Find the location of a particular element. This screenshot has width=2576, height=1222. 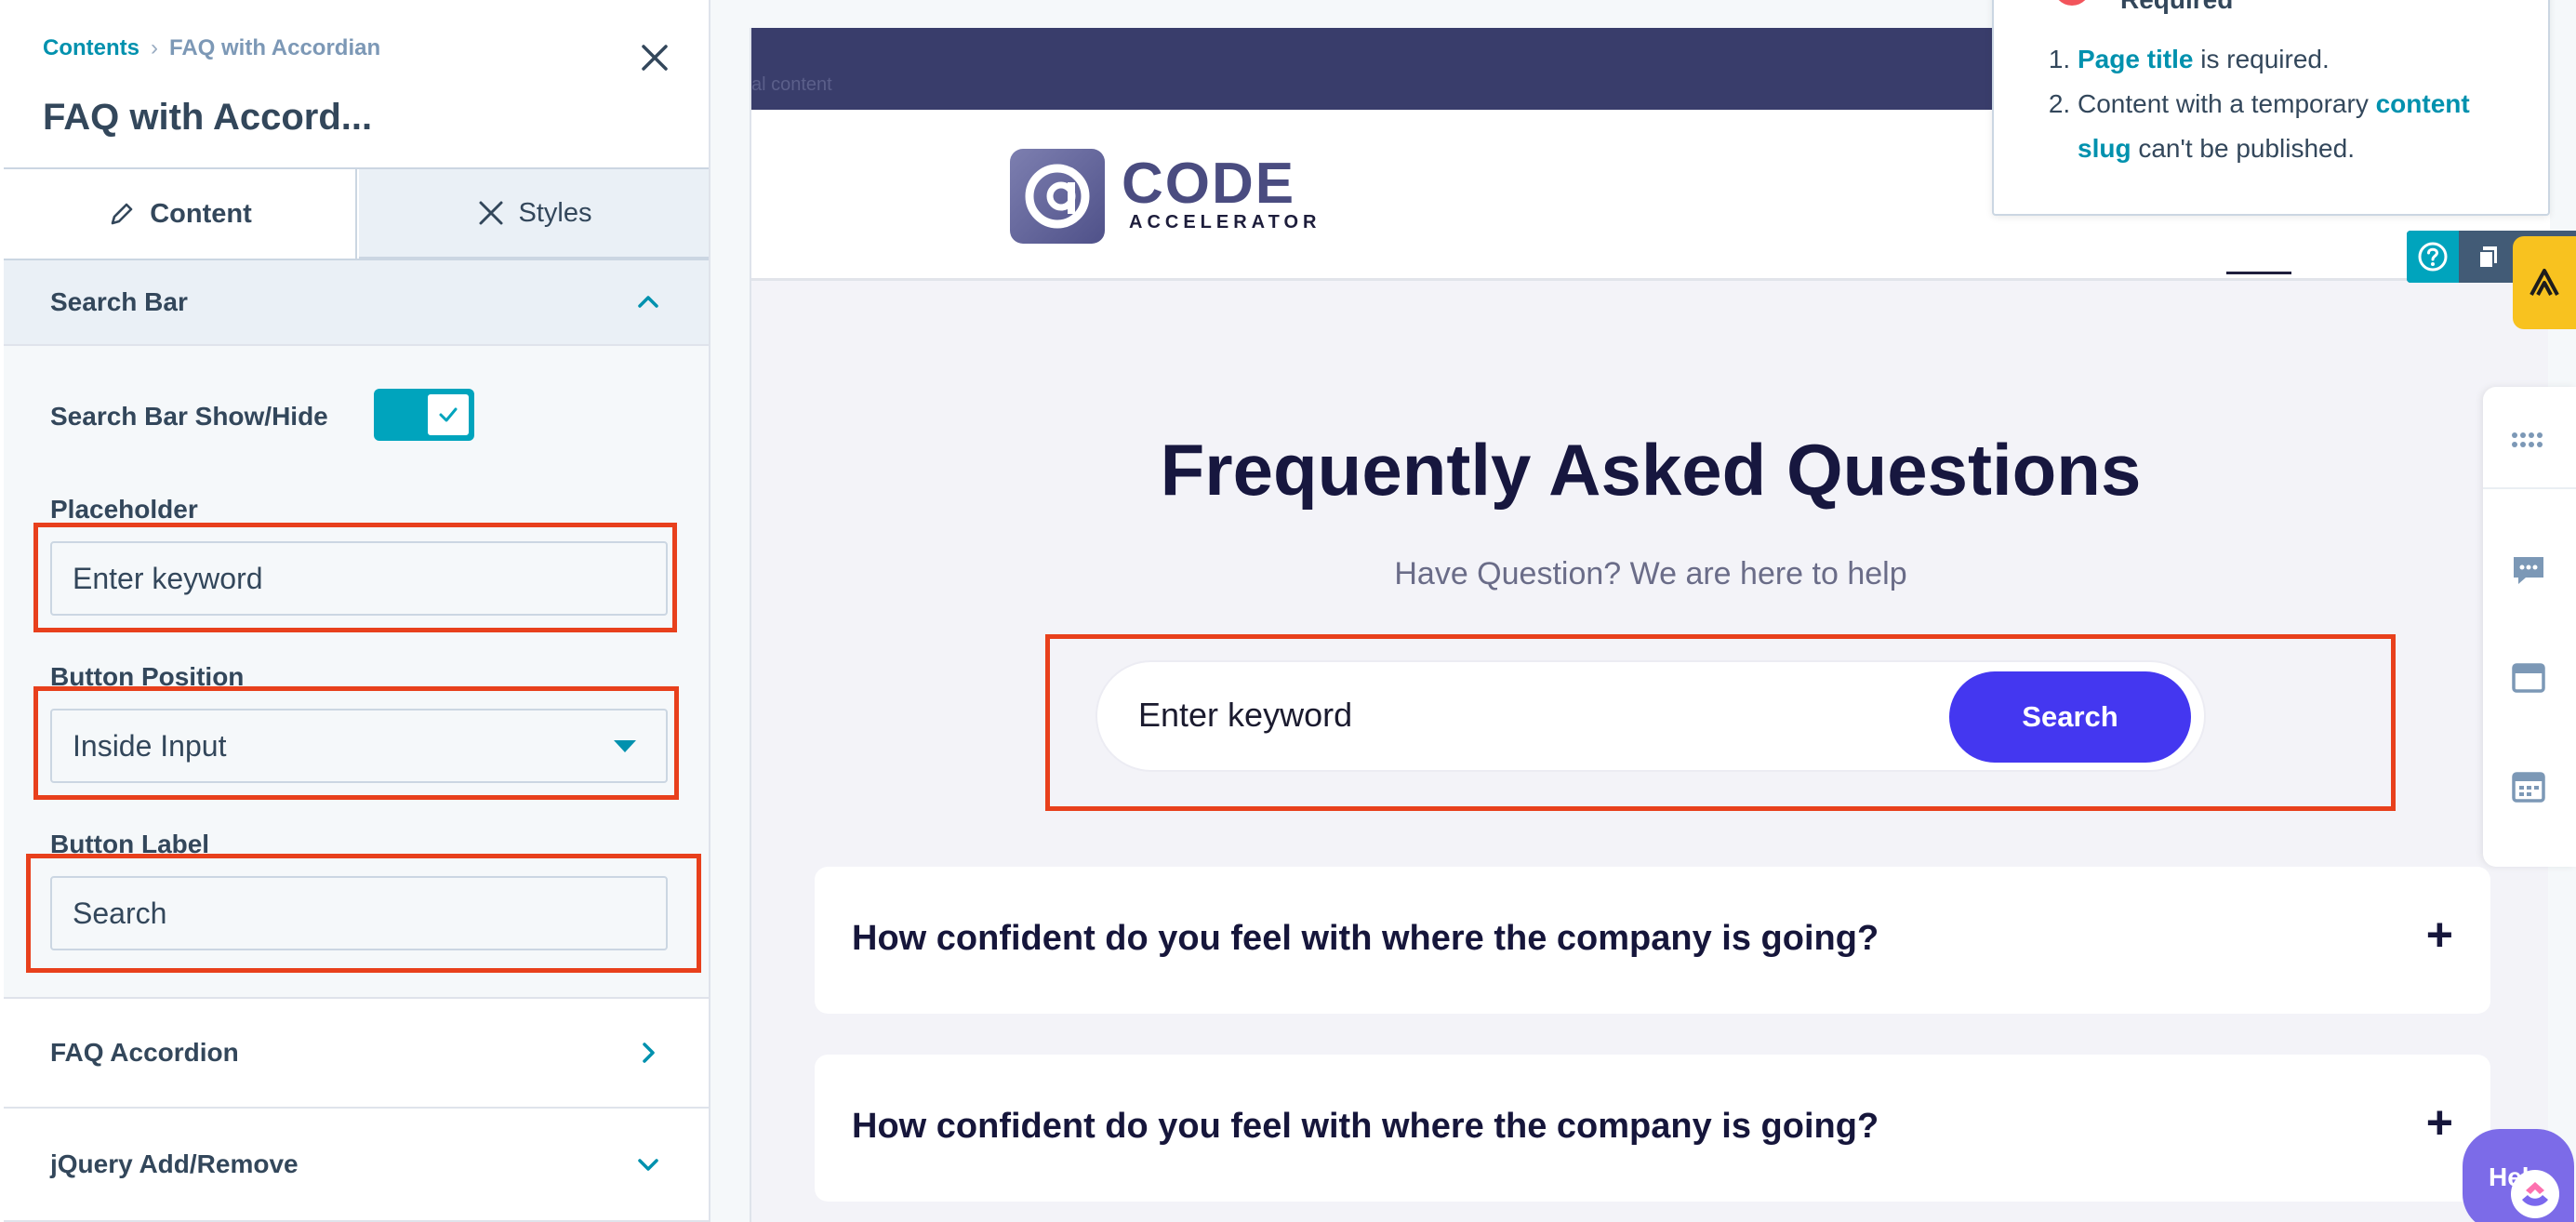

logo-subtext: ACCELERATOR is located at coordinates (1225, 222).